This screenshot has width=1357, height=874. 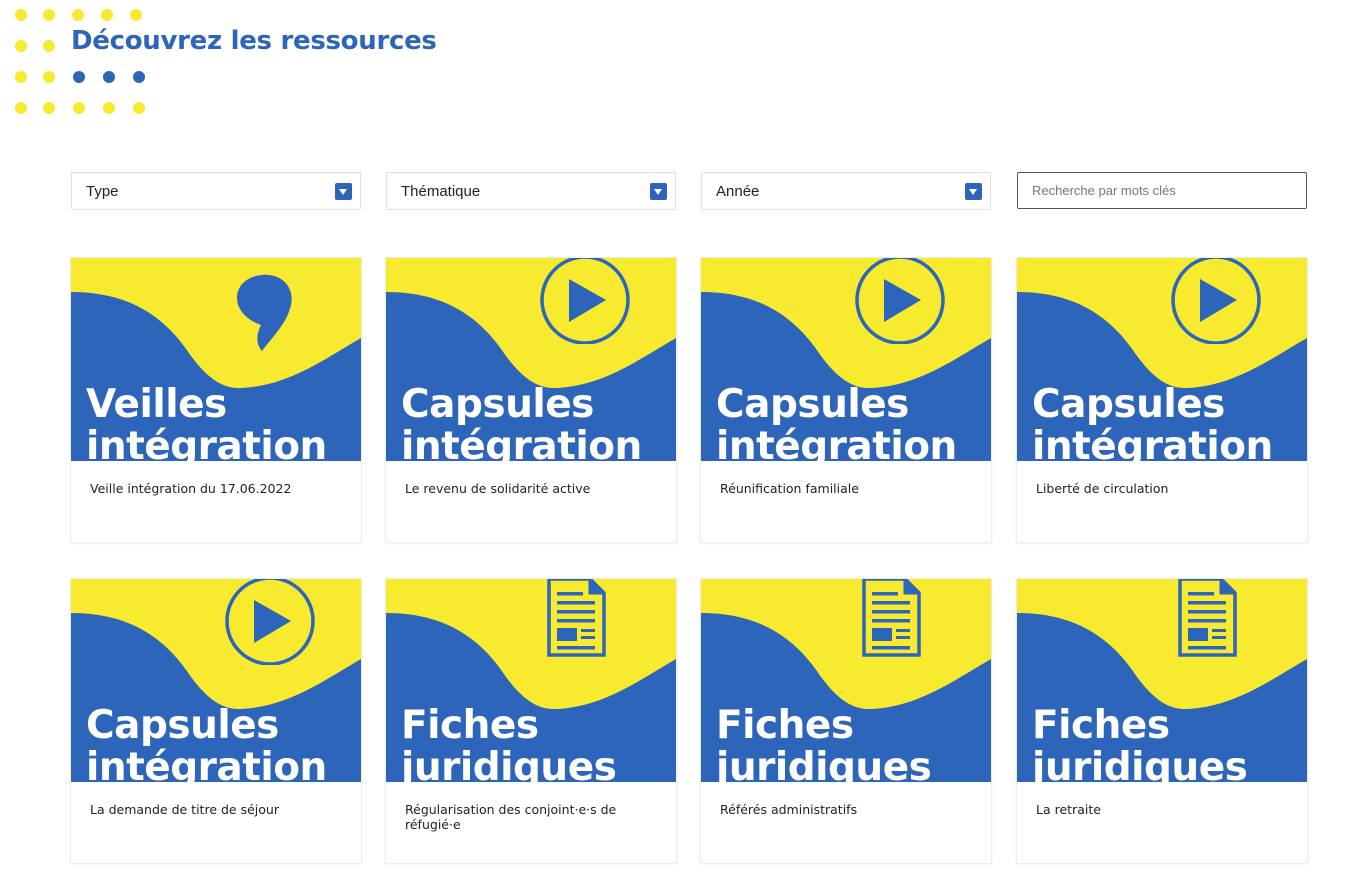 What do you see at coordinates (531, 191) in the screenshot?
I see `theme-select: Thématique` at bounding box center [531, 191].